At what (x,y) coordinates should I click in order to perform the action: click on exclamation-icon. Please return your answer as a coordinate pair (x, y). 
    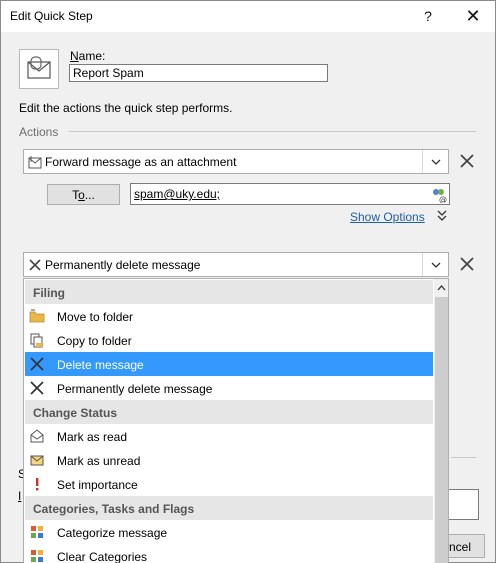
    Looking at the image, I should click on (37, 484).